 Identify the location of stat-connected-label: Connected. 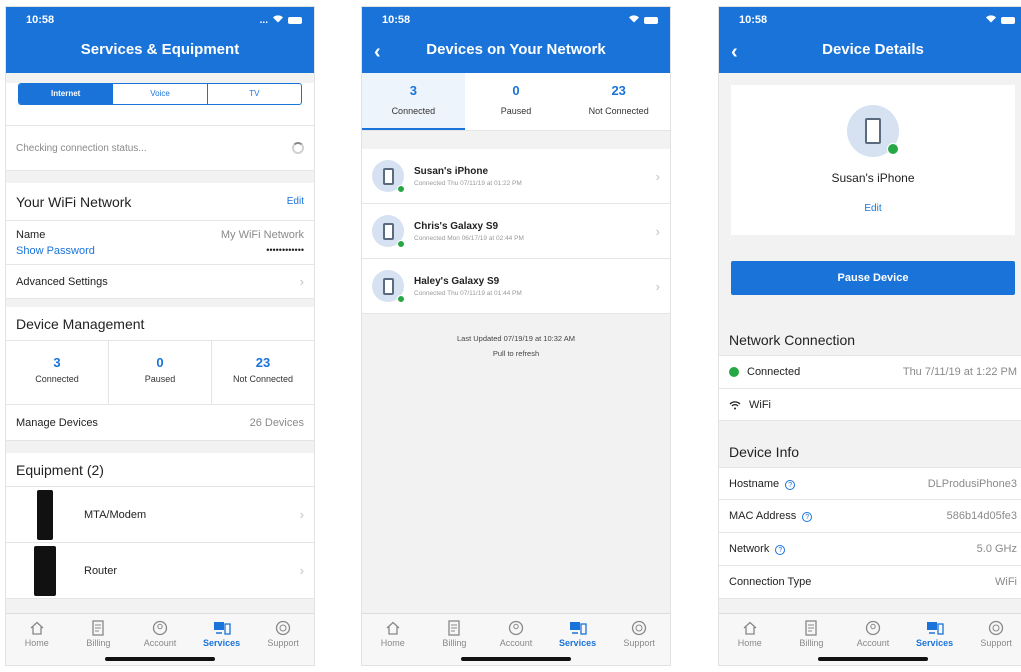
(57, 379).